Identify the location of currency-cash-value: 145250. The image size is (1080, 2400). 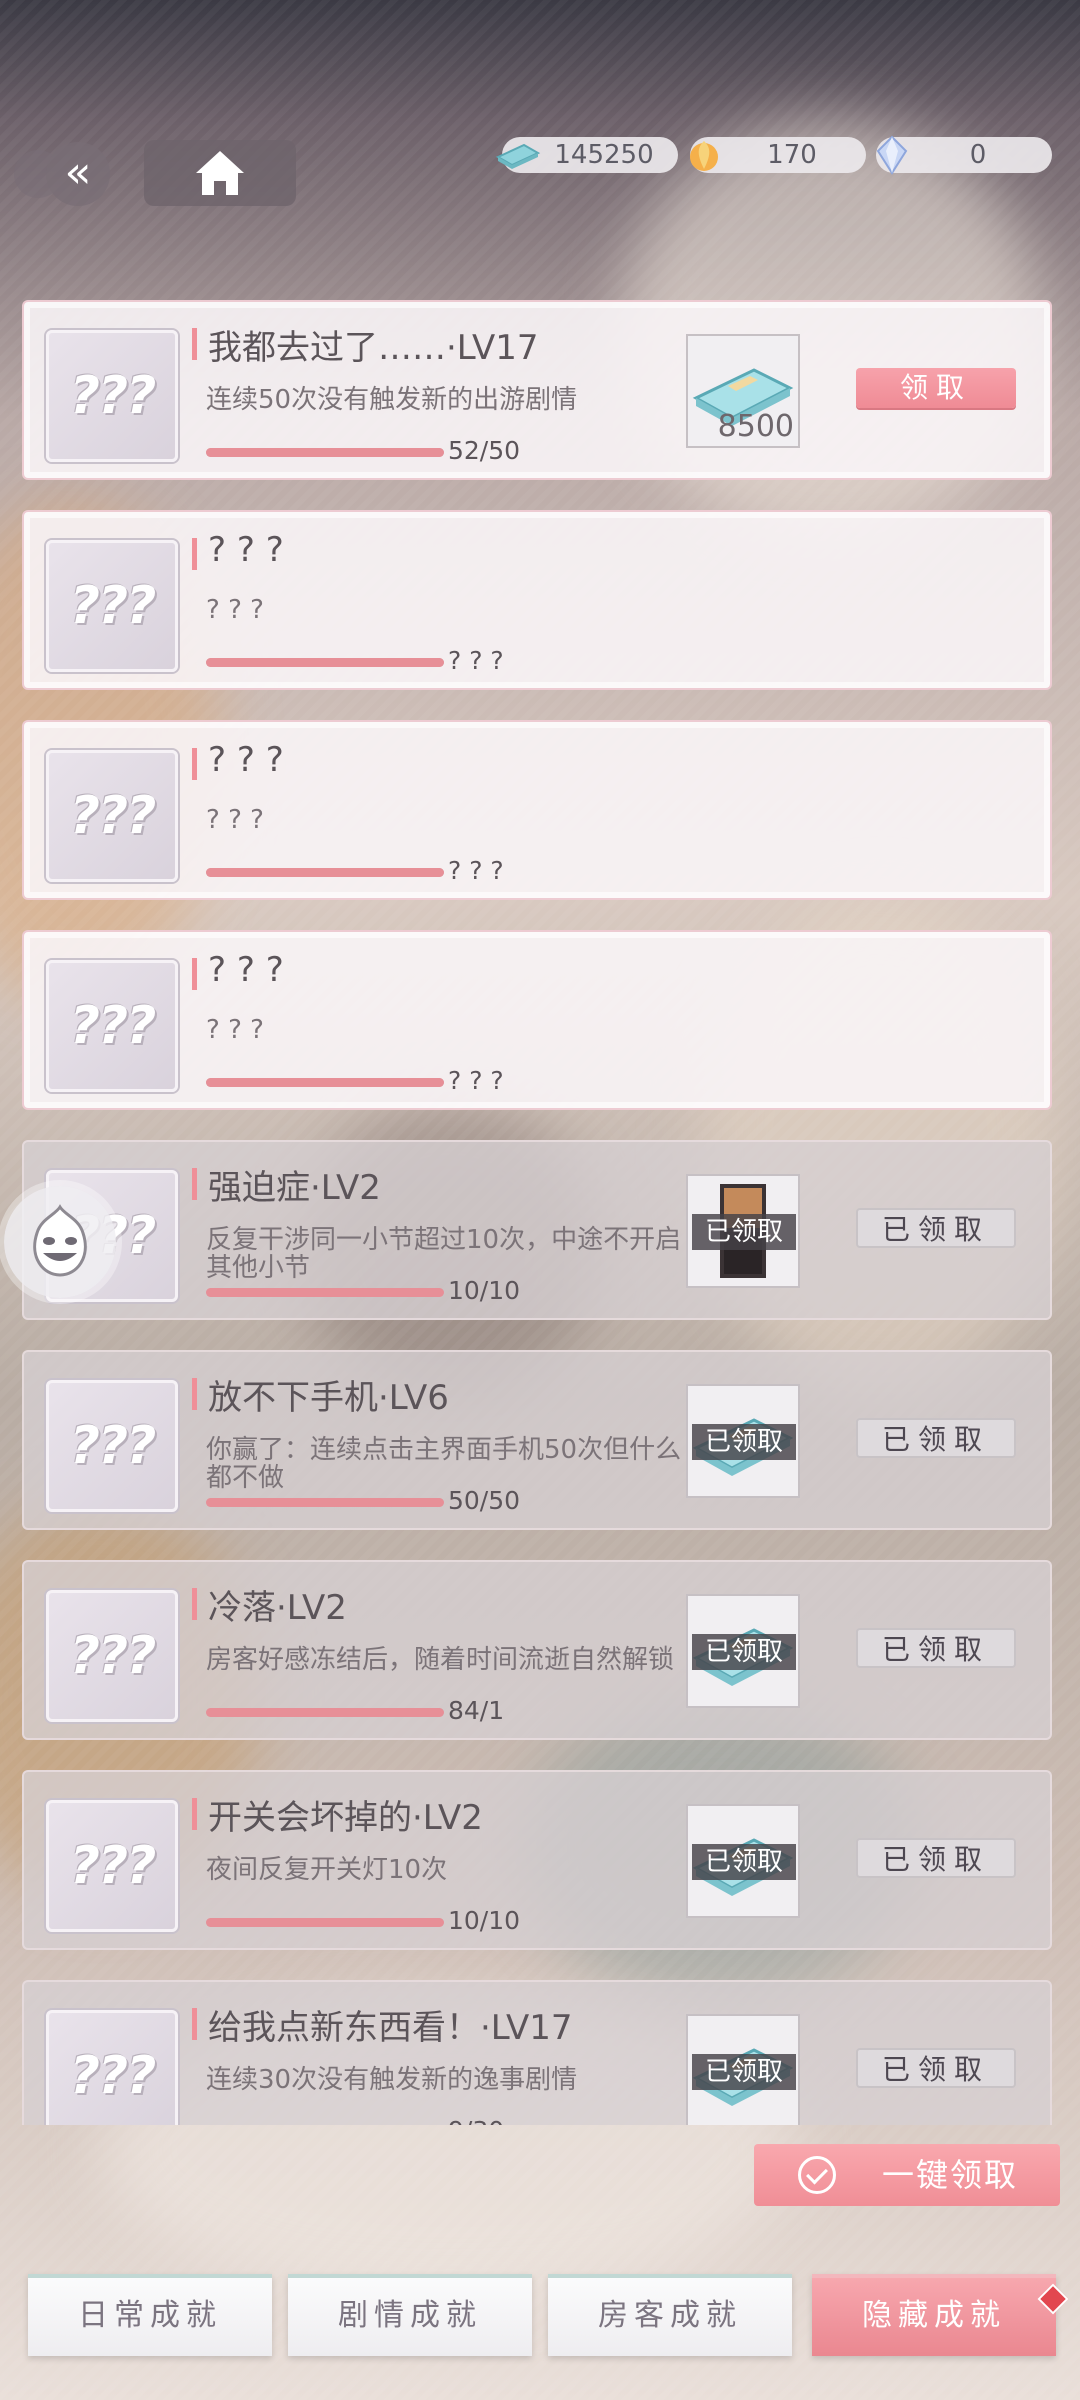
(604, 155).